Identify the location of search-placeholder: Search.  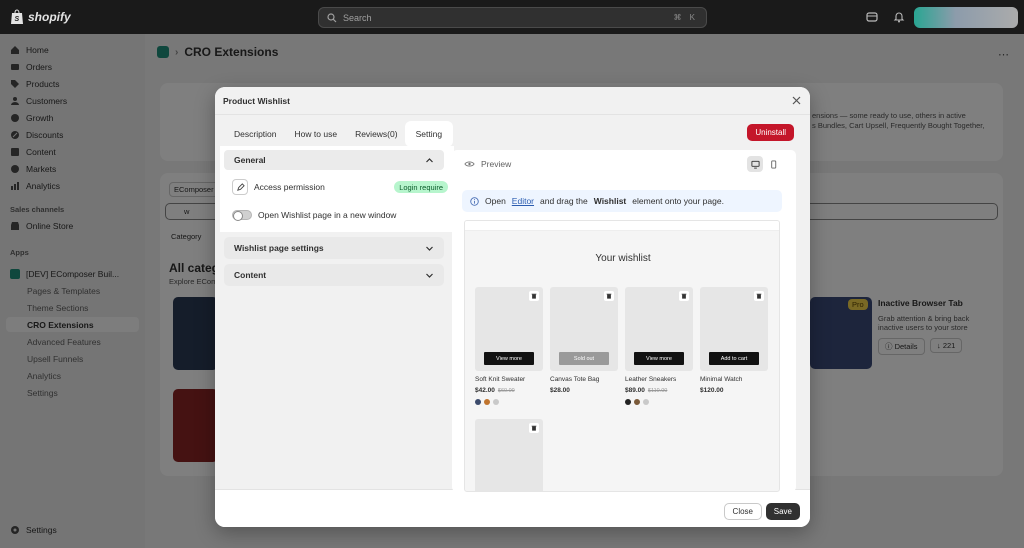
(357, 17).